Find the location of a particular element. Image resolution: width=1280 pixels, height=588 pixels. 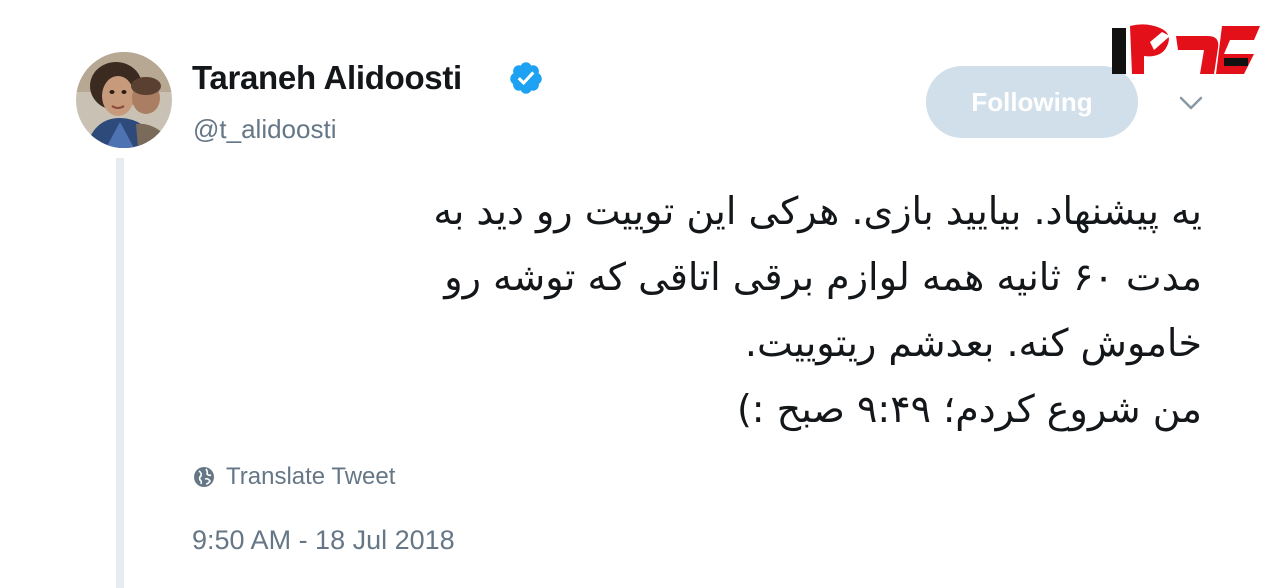

tweet-text-line: من شروع کردم؛ ۹:۴۹ صبح :) is located at coordinates (969, 409).